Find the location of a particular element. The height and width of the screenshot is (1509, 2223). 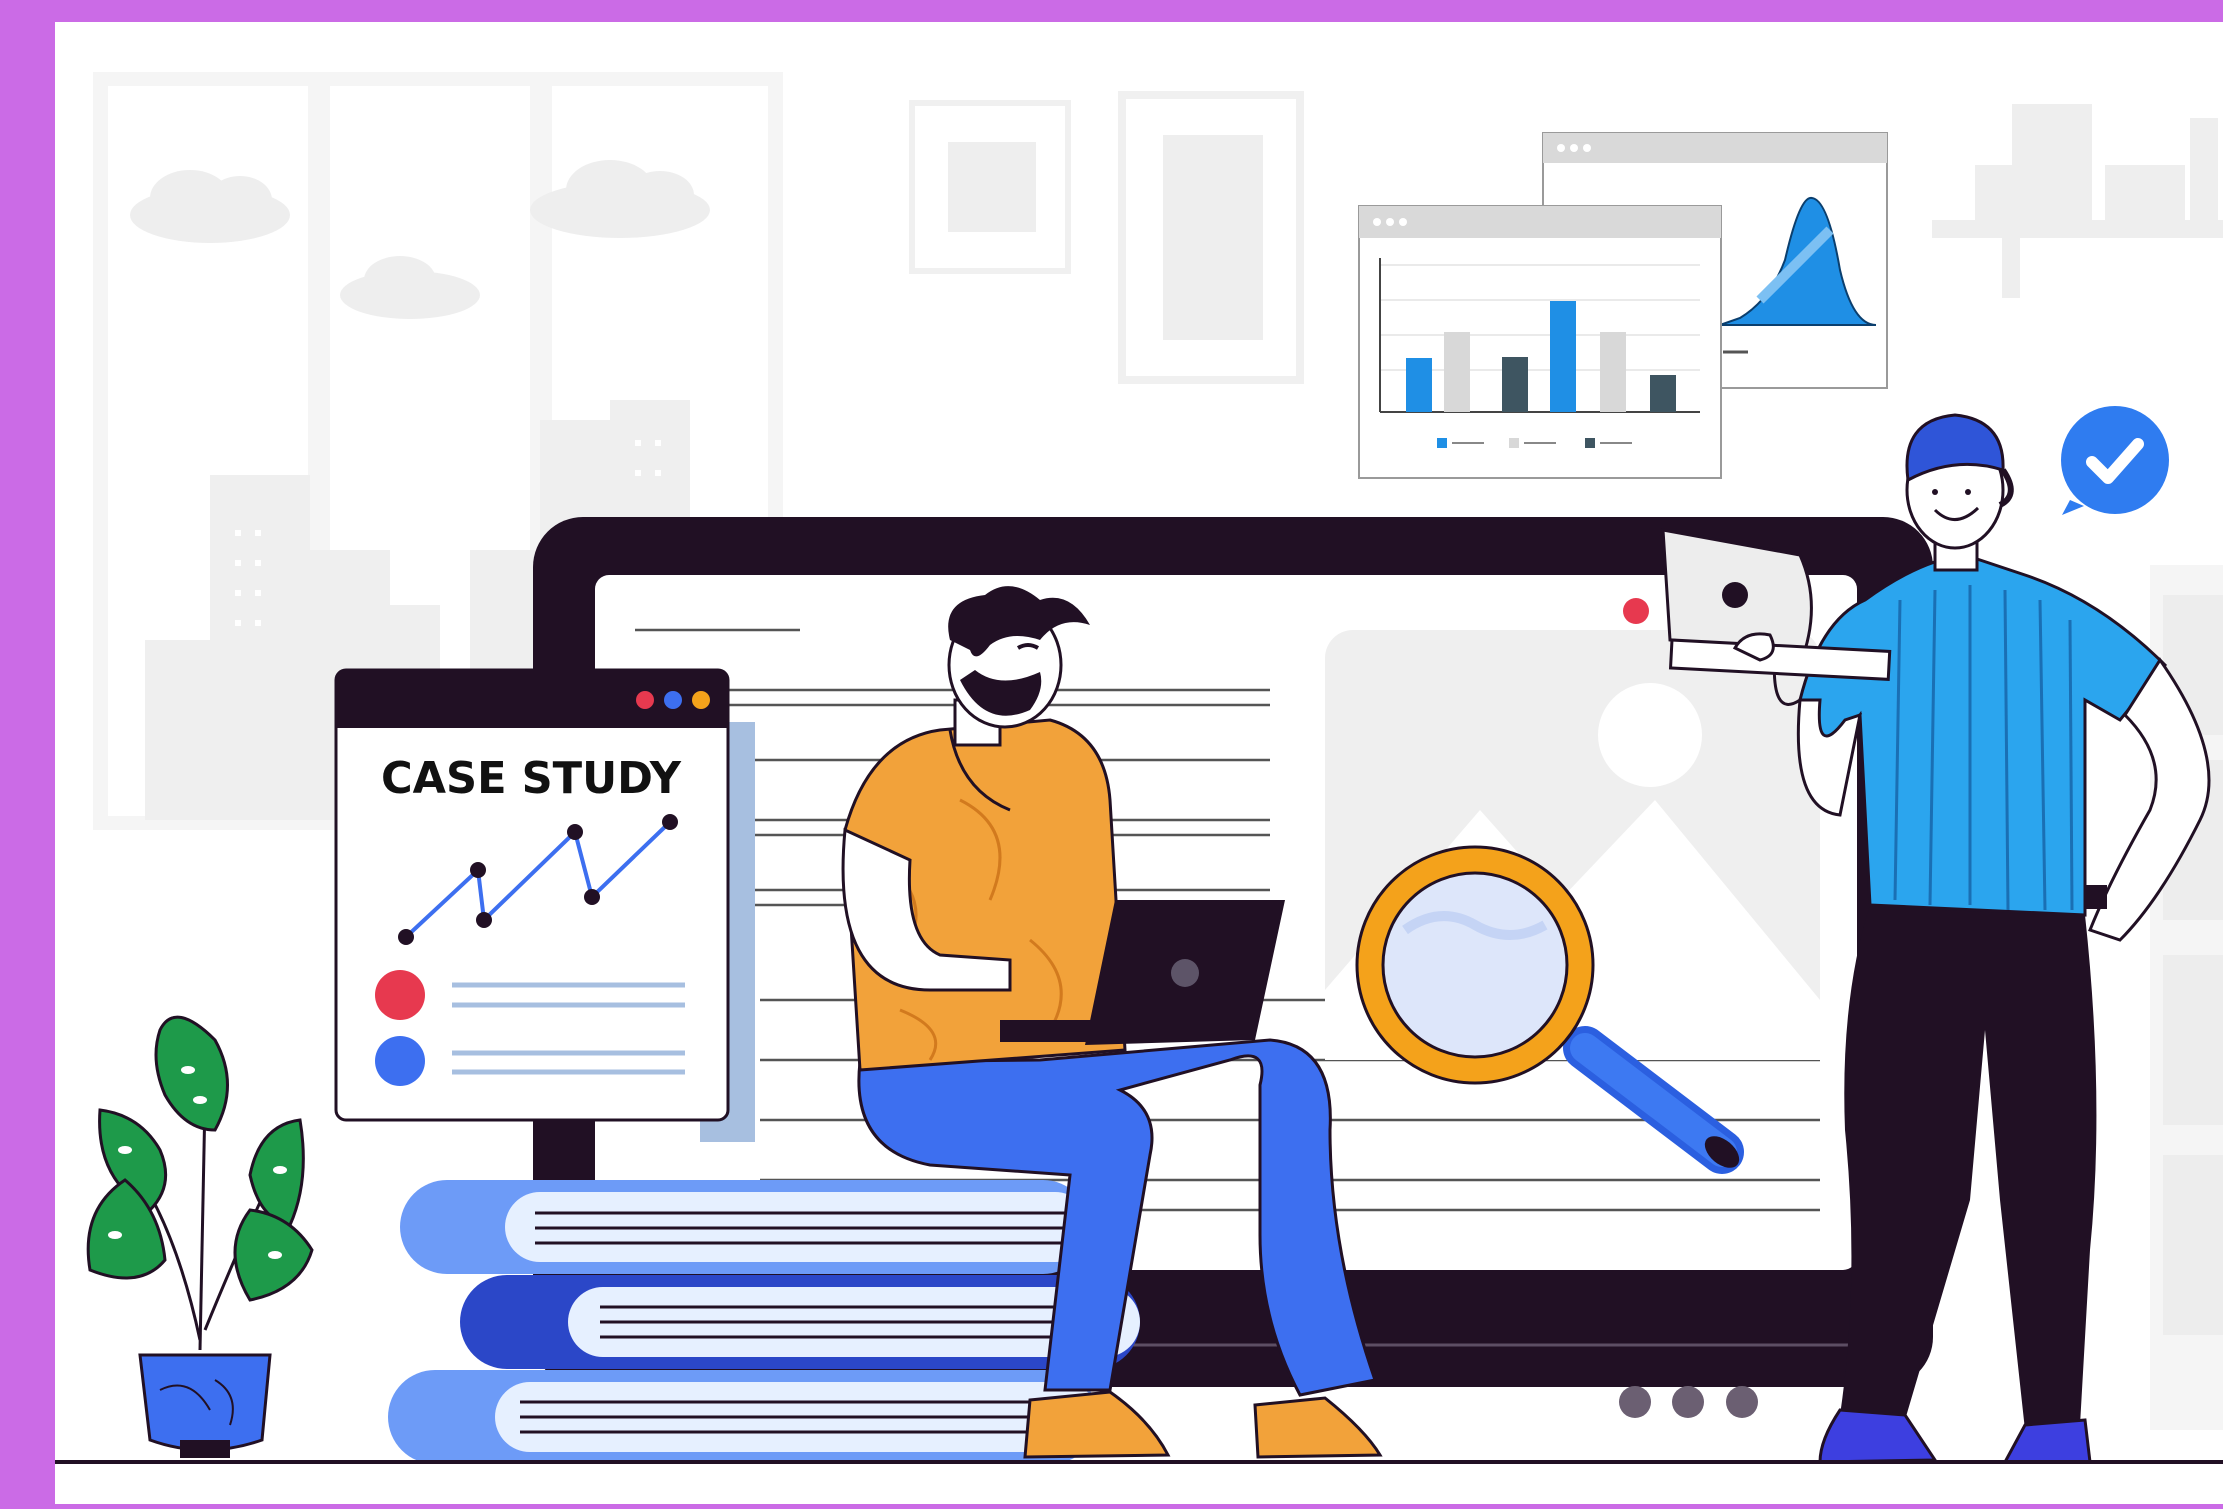

case-study-card: CASE STUDY is located at coordinates (544, 905).